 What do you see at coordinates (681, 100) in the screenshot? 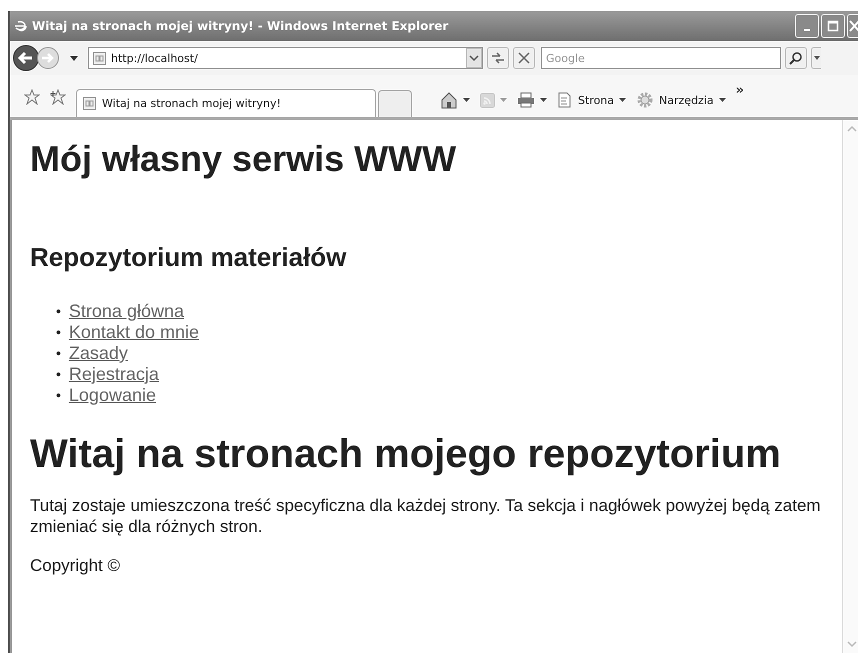
I see `tools-menu-button: Narzędzia` at bounding box center [681, 100].